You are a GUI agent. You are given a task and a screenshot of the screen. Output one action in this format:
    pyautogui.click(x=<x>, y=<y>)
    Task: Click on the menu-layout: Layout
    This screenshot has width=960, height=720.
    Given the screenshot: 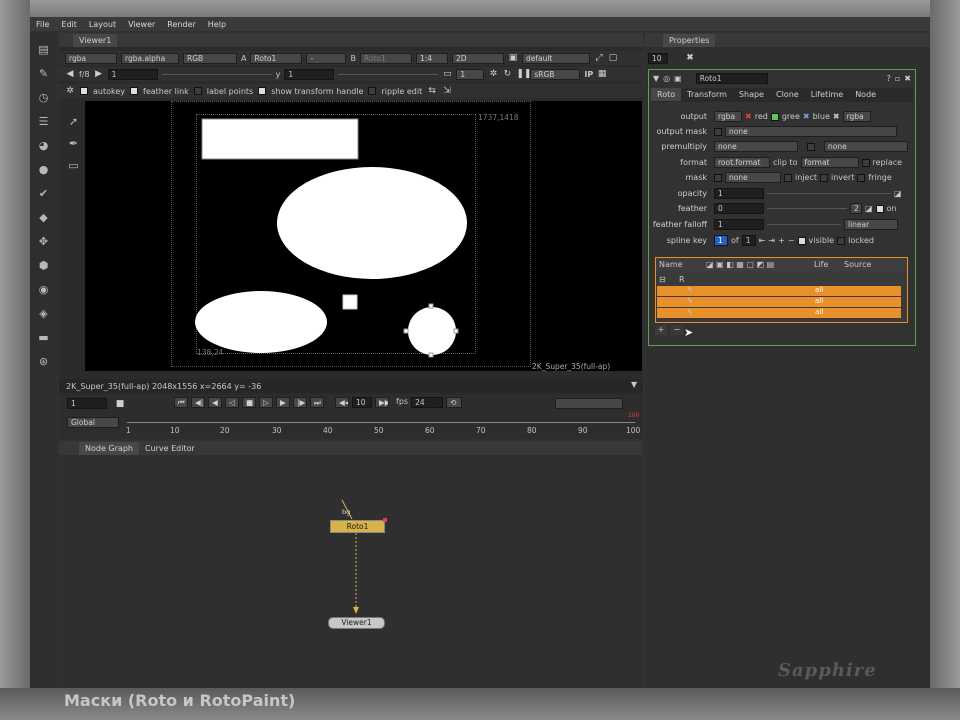 What is the action you would take?
    pyautogui.click(x=102, y=24)
    